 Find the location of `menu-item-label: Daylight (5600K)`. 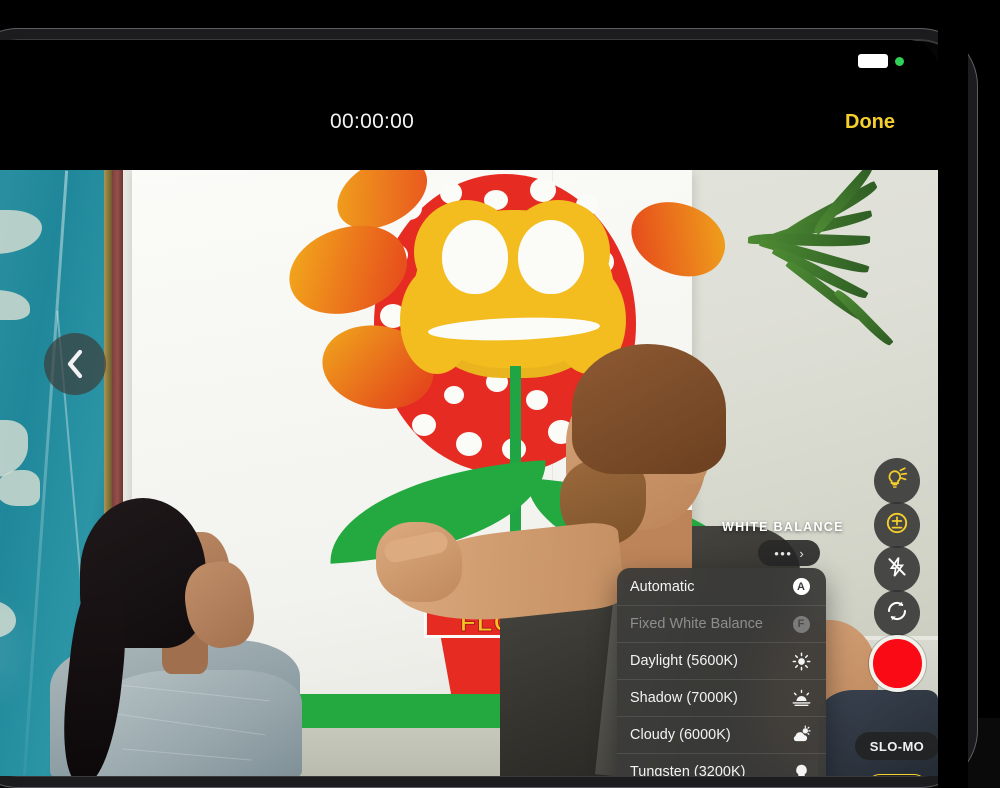

menu-item-label: Daylight (5600K) is located at coordinates (684, 661).